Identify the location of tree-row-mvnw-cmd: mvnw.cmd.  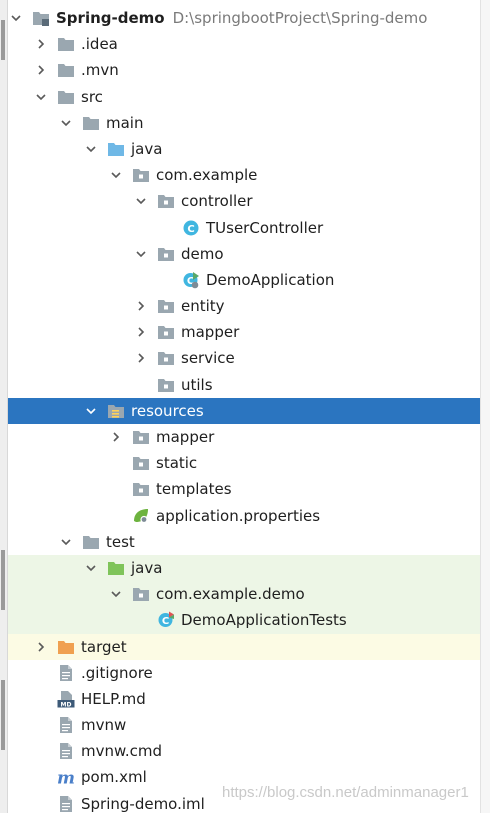
(244, 751).